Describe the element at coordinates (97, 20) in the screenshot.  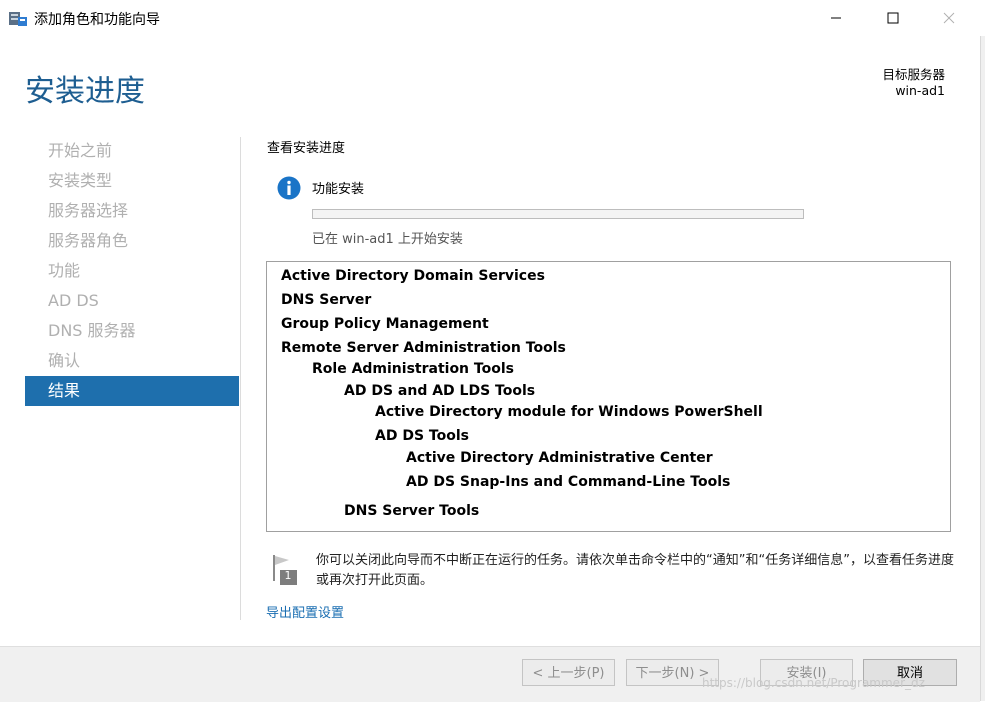
I see `window-title: 添加角色和功能向导` at that location.